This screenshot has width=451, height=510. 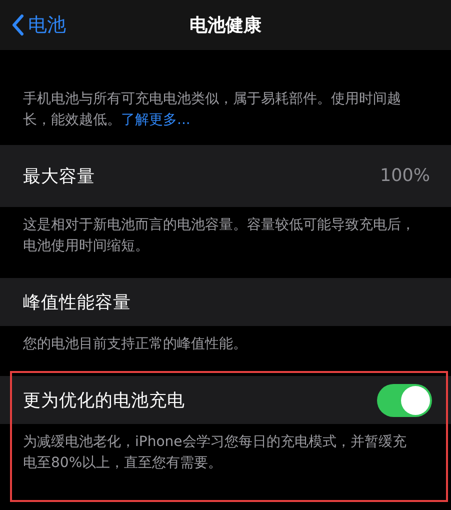 I want to click on setting-label: 最大容量, so click(x=59, y=177).